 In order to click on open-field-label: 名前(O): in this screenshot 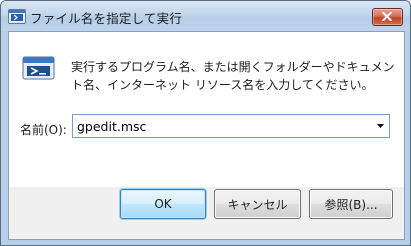, I will do `click(43, 130)`.